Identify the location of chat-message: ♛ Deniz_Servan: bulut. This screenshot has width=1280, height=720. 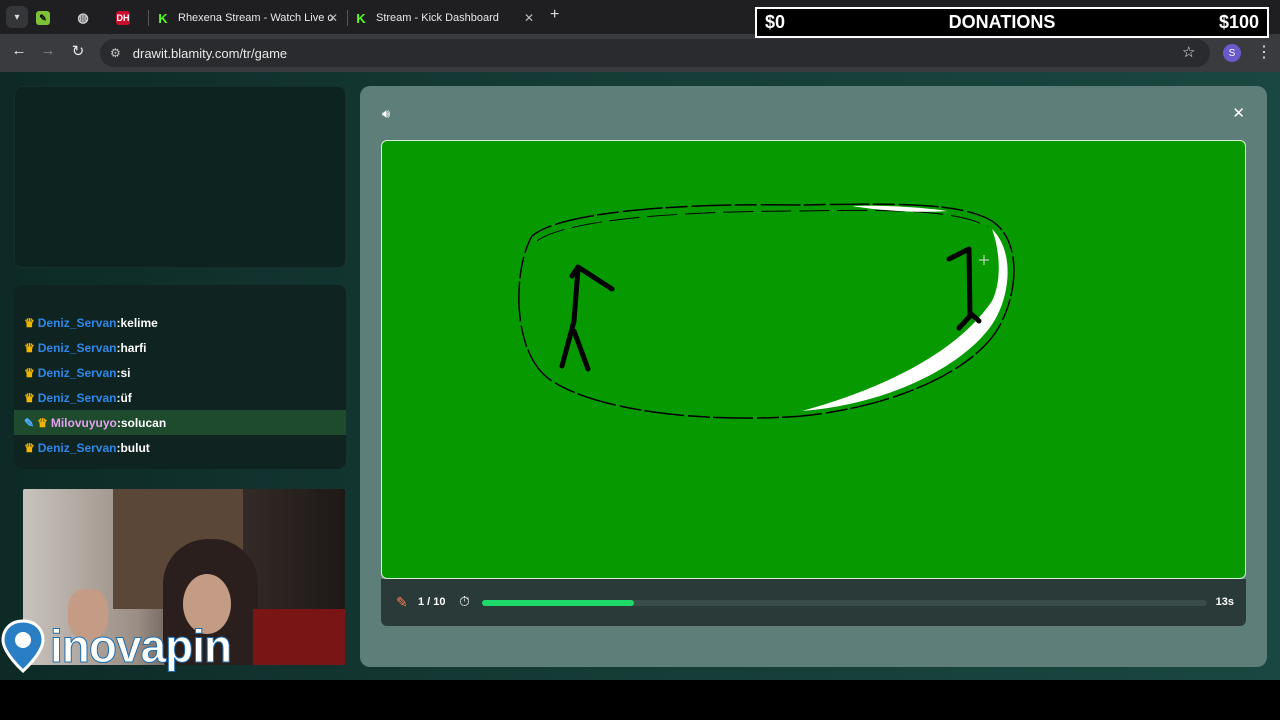
(87, 447).